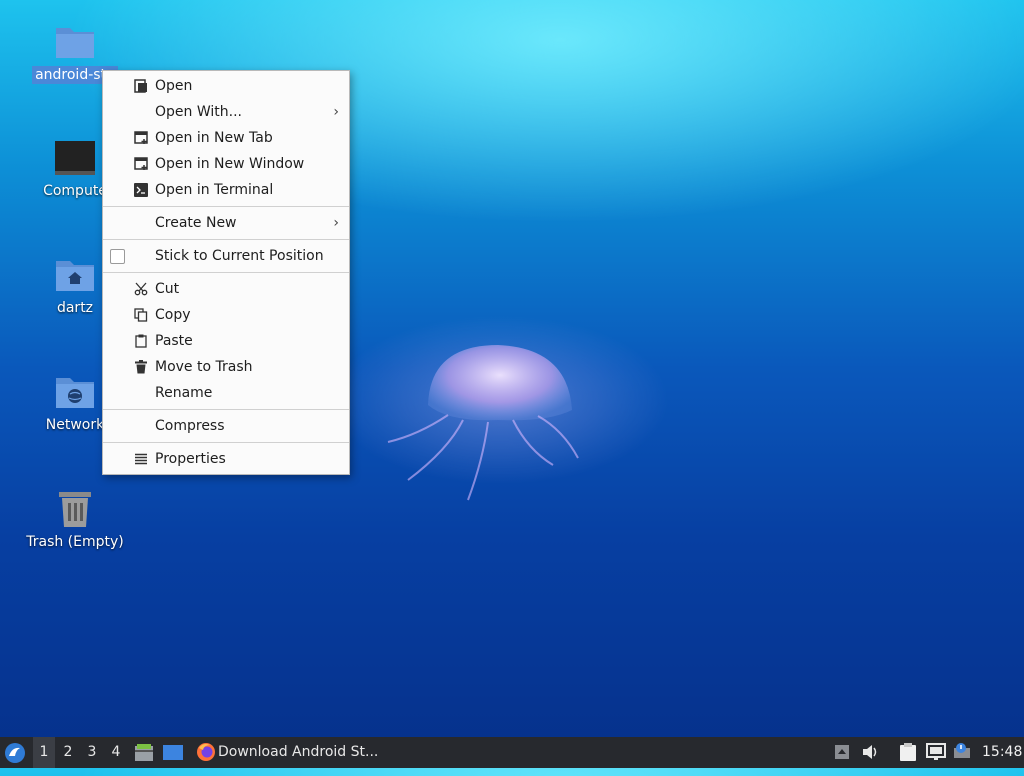  I want to click on arrow-up-icon, so click(842, 752).